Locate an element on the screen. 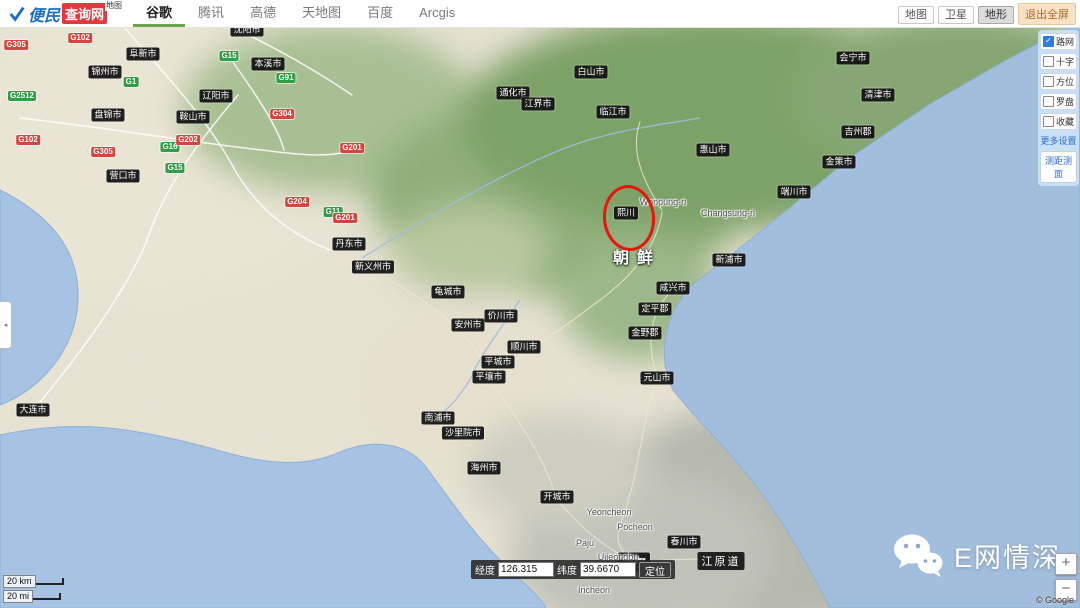  site-logo: 便民 查询网 地图 is located at coordinates (66, 13).